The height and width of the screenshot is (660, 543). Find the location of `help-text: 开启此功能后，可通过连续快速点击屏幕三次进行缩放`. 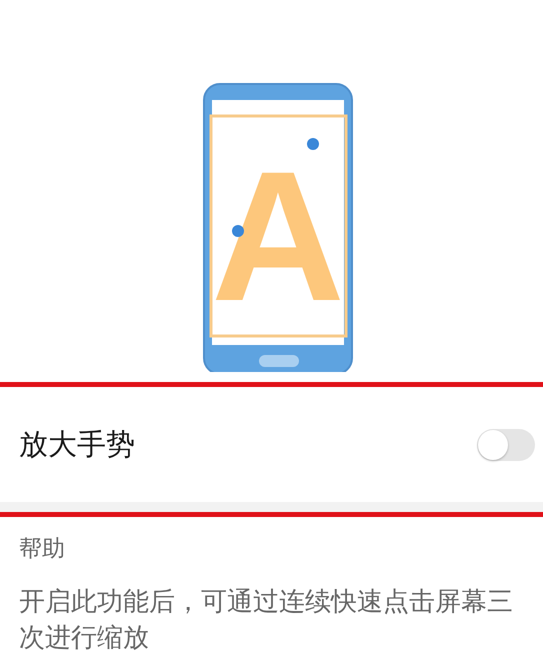

help-text: 开启此功能后，可通过连续快速点击屏幕三次进行缩放 is located at coordinates (266, 620).